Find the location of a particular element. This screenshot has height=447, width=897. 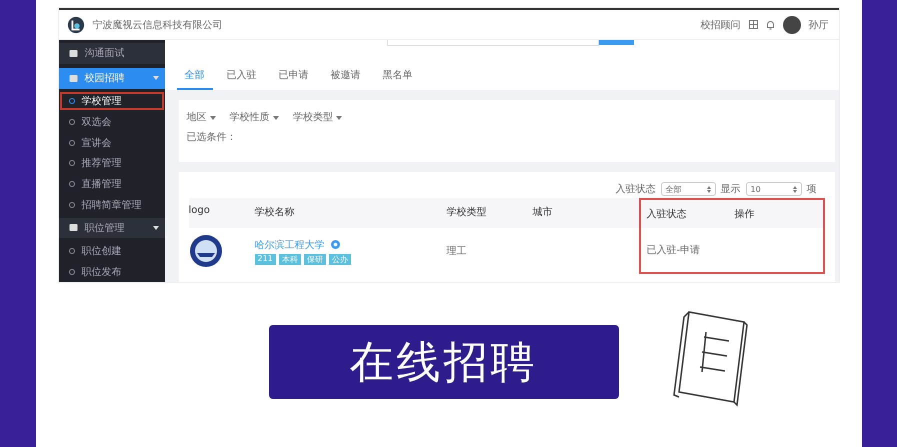

column-header: 学校类型 is located at coordinates (489, 213).